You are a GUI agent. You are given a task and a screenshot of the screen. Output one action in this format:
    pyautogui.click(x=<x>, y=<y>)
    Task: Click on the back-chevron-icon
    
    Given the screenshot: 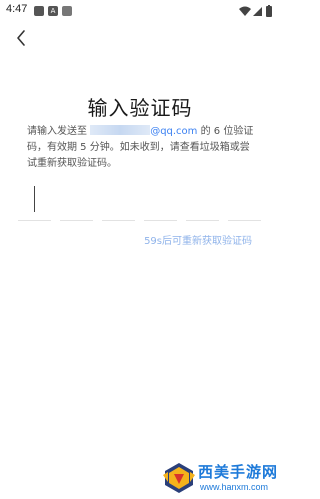 What is the action you would take?
    pyautogui.click(x=21, y=38)
    